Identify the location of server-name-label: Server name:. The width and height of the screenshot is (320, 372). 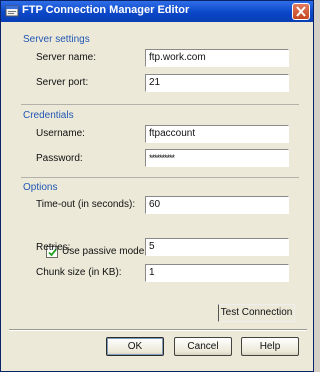
(66, 57).